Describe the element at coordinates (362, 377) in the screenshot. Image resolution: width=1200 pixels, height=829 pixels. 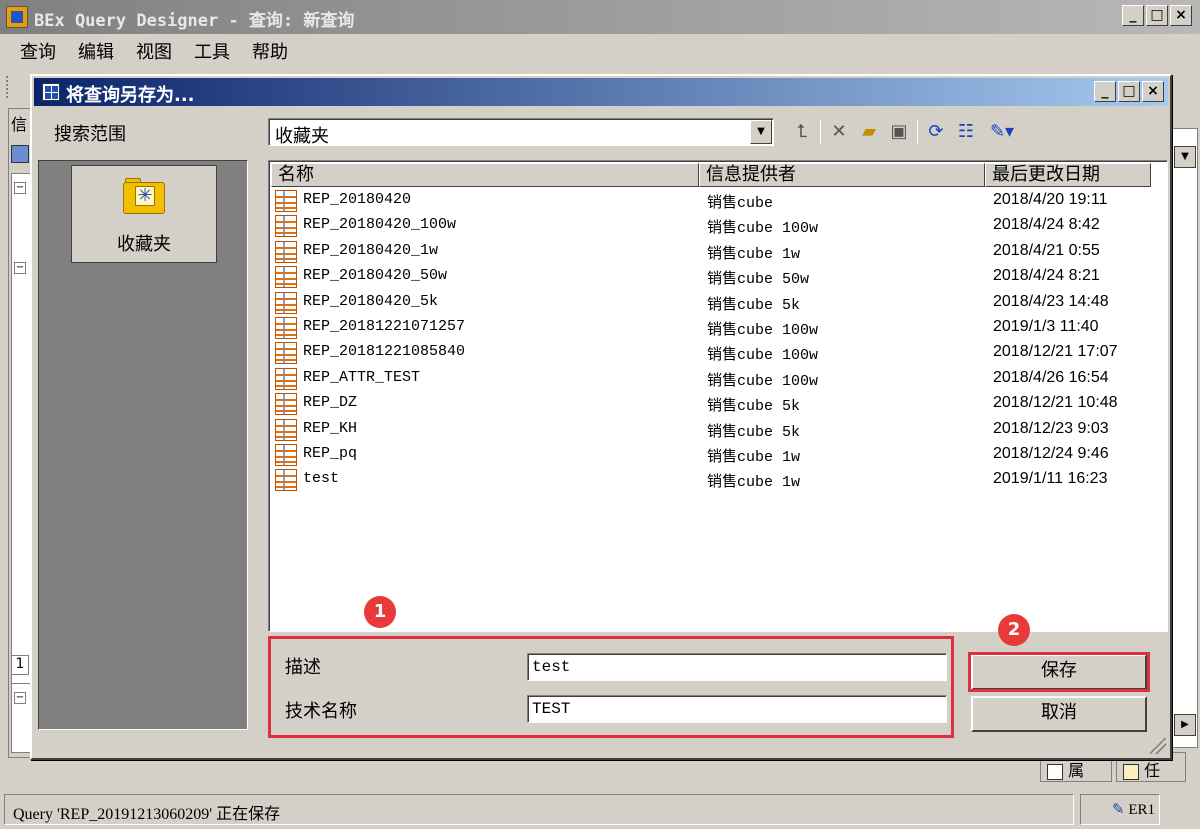
I see `file-name-text: REP_ATTR_TEST` at that location.